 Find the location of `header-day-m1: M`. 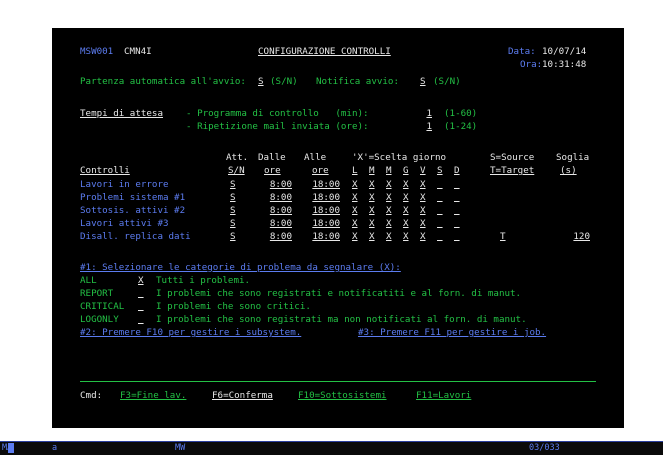

header-day-m1: M is located at coordinates (372, 170).